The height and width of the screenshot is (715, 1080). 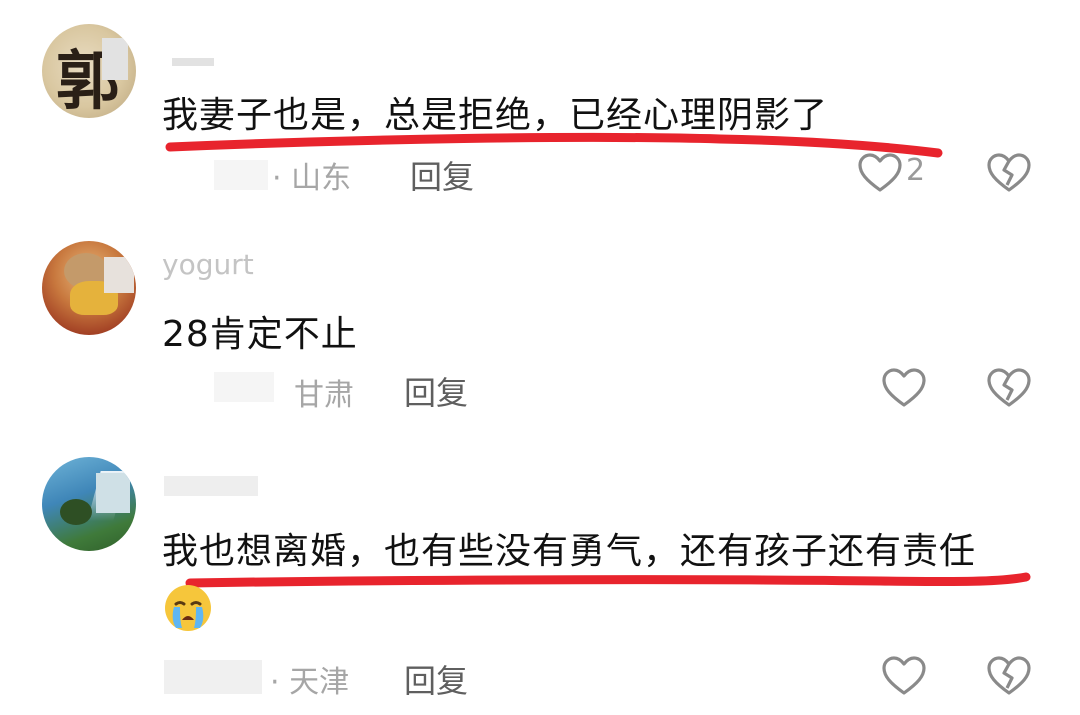 What do you see at coordinates (260, 334) in the screenshot?
I see `comment-text: 28肯定不止` at bounding box center [260, 334].